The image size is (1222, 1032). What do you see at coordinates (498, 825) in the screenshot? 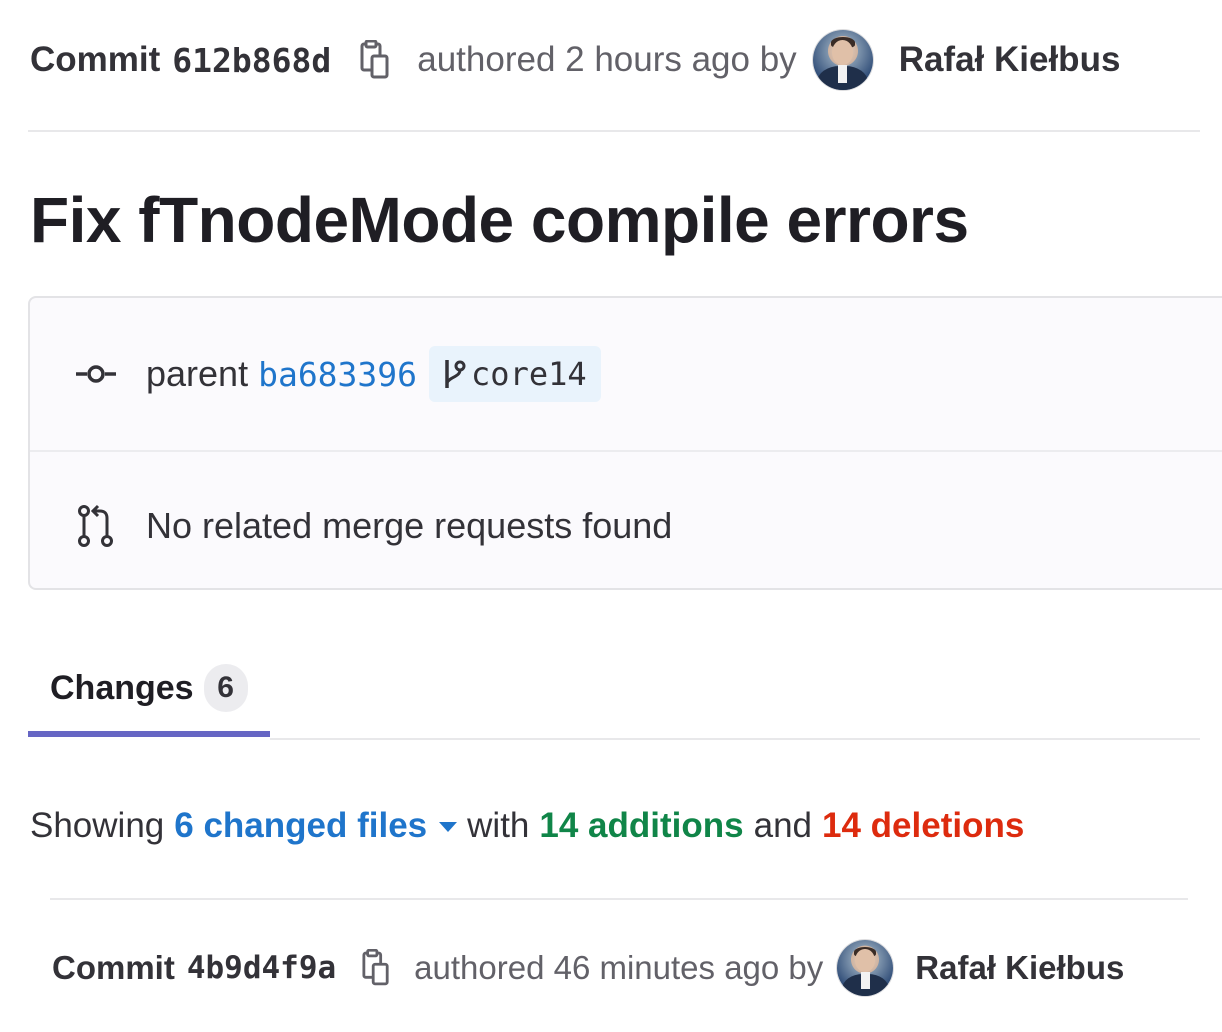
I see `with-text: with` at bounding box center [498, 825].